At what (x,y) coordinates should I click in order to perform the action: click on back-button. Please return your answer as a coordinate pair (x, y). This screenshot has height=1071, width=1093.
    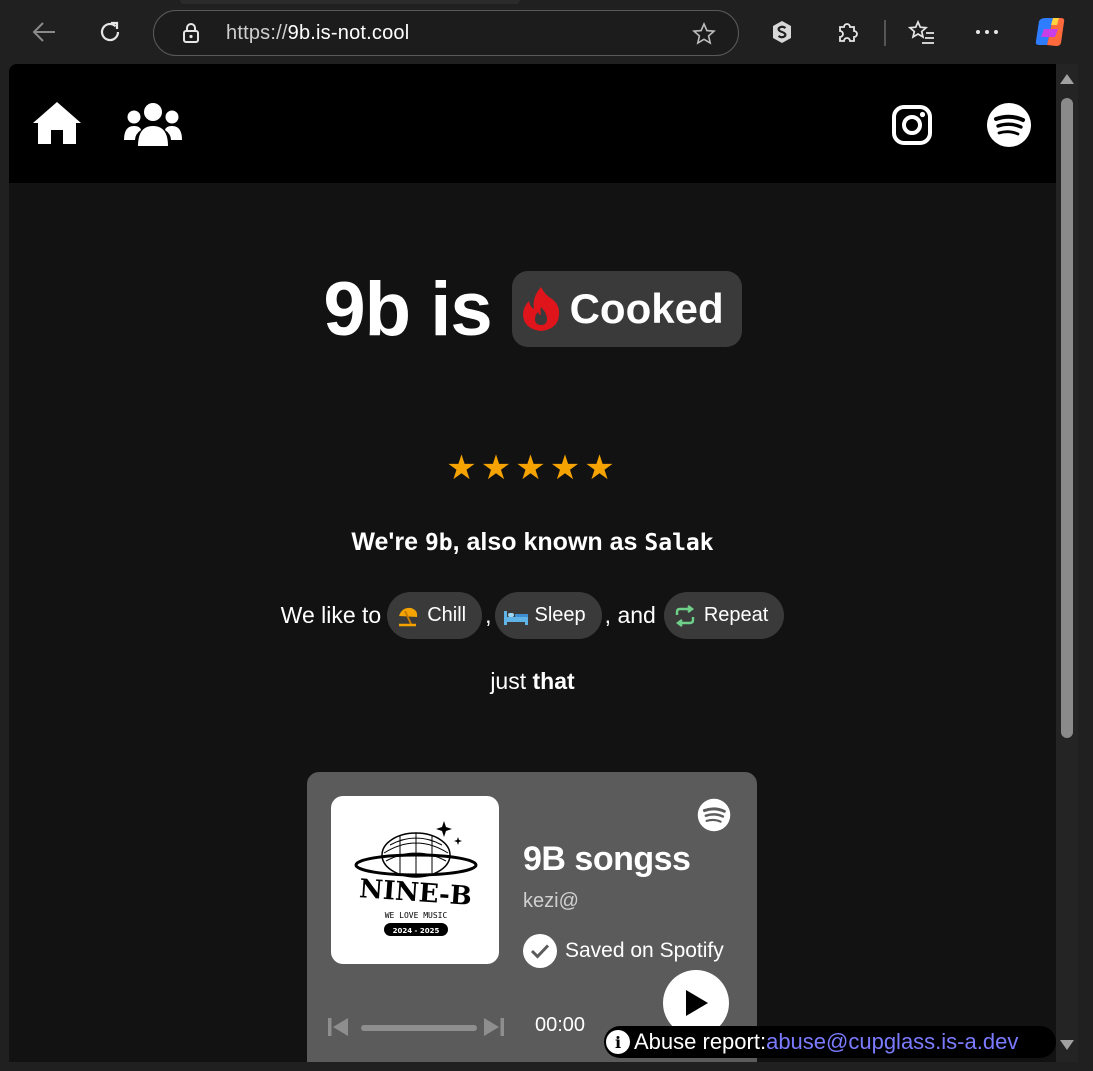
    Looking at the image, I should click on (44, 32).